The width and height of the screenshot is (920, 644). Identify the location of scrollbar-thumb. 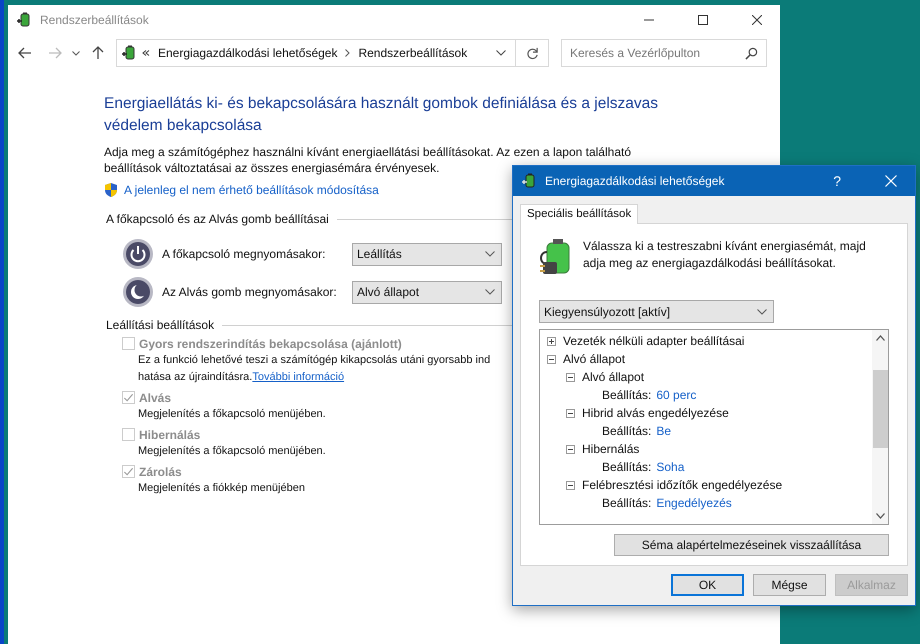
(880, 409).